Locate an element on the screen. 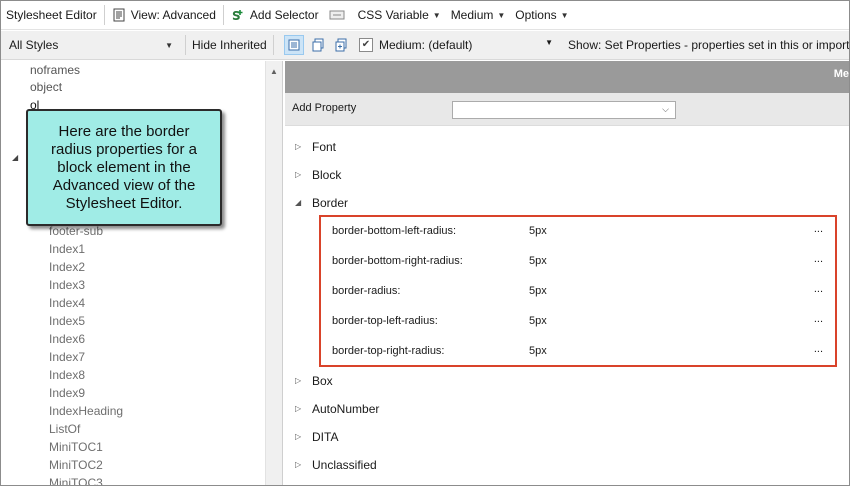  property-name: border-top-right-radius: is located at coordinates (388, 351).